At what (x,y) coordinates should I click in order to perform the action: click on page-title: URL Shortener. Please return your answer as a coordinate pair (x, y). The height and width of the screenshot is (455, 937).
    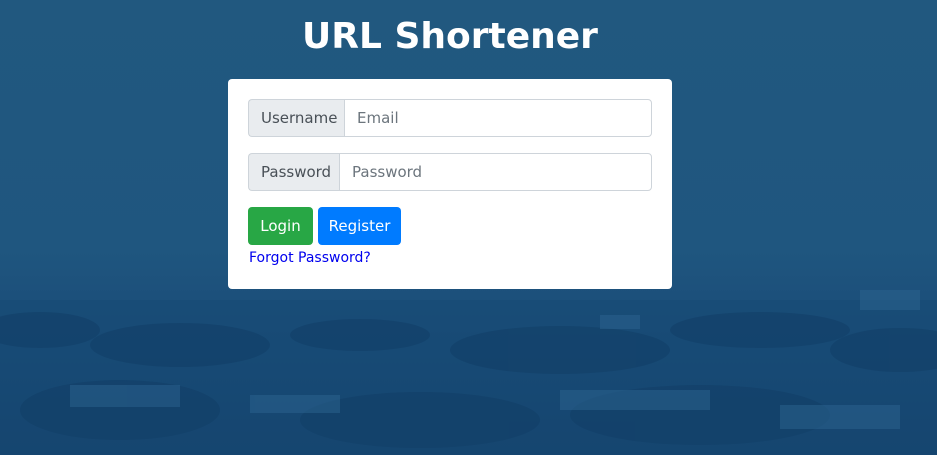
    Looking at the image, I should click on (450, 36).